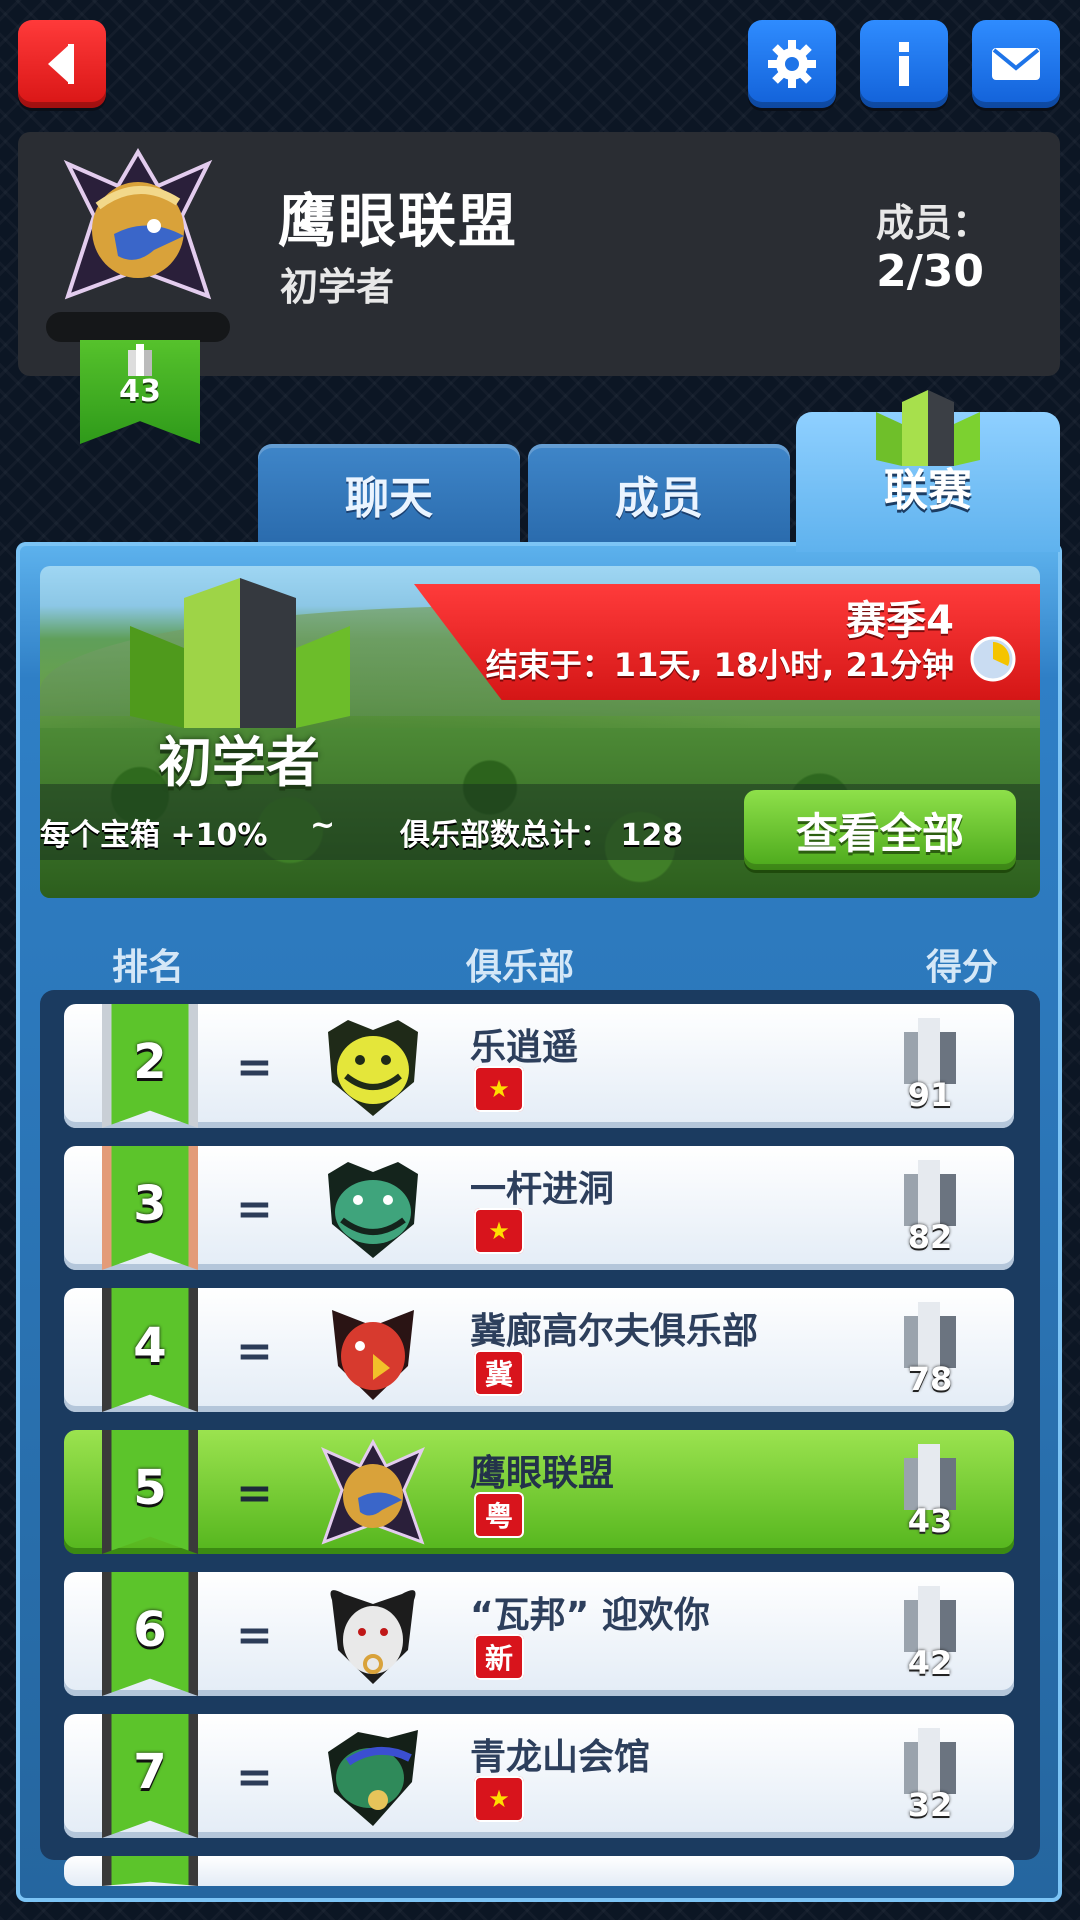  I want to click on view-all-button: 查看全部, so click(880, 830).